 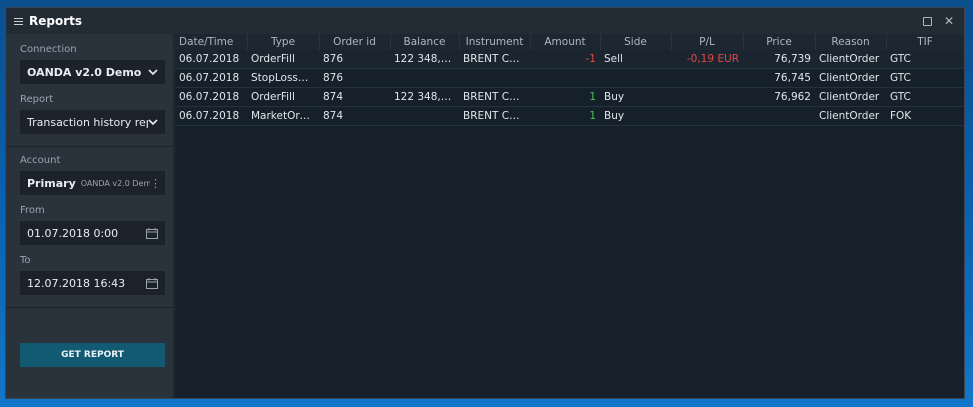 What do you see at coordinates (779, 97) in the screenshot?
I see `cell-price: 76,962` at bounding box center [779, 97].